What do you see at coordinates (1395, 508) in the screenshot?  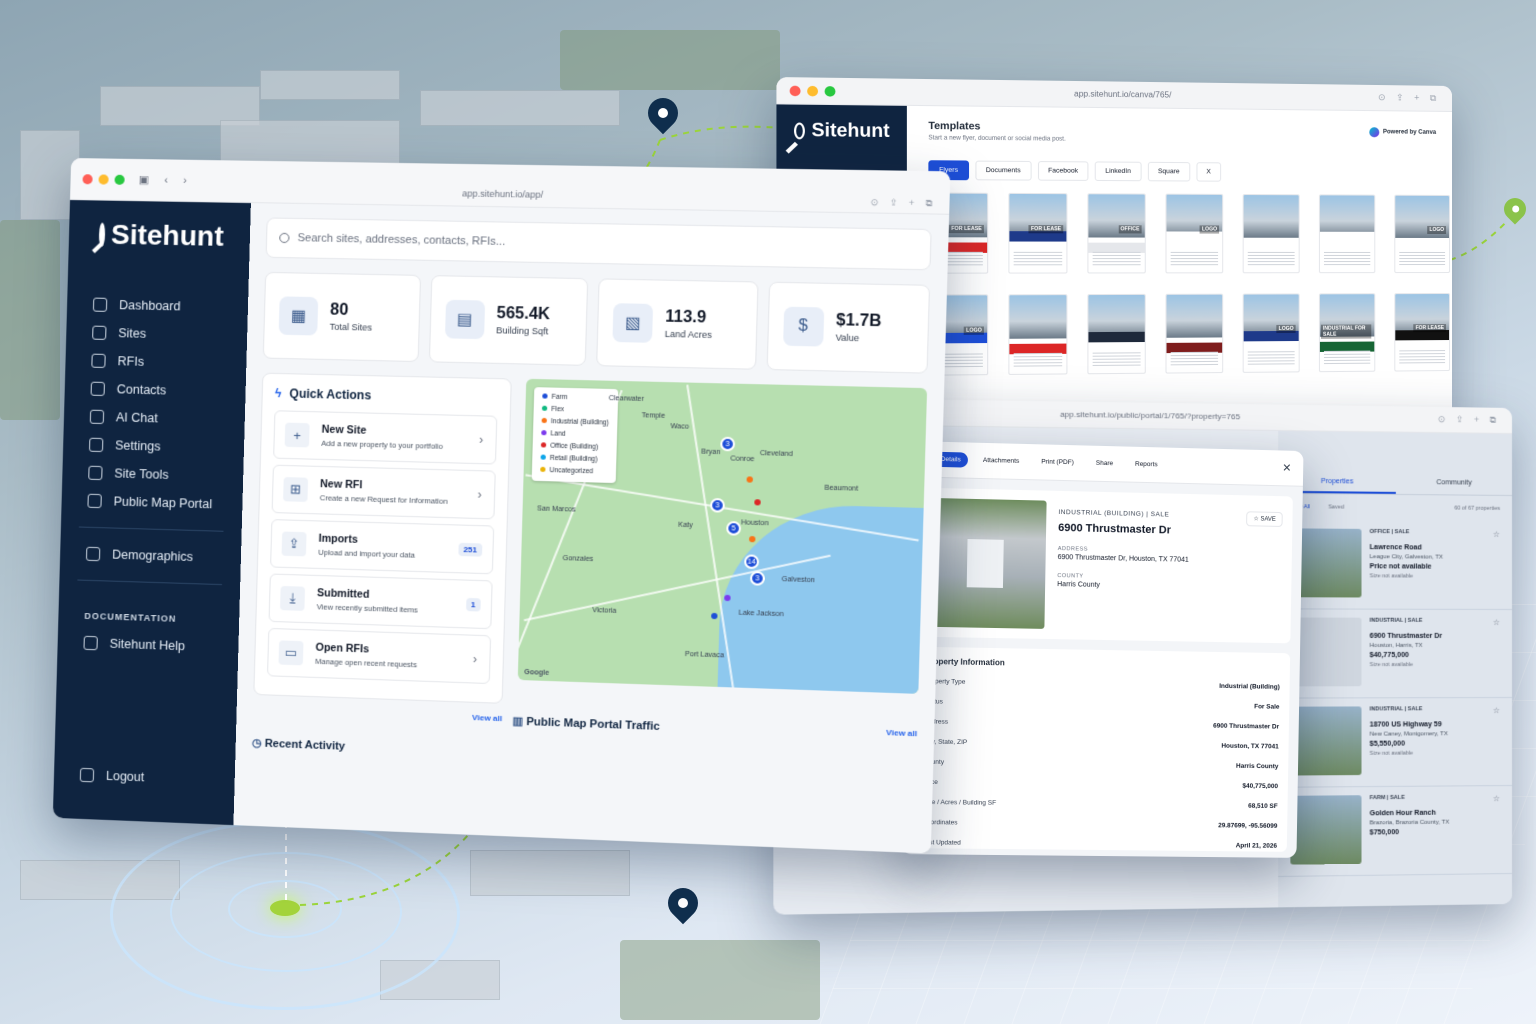 I see `list-filter: View All Saved 60 of 67 properties` at bounding box center [1395, 508].